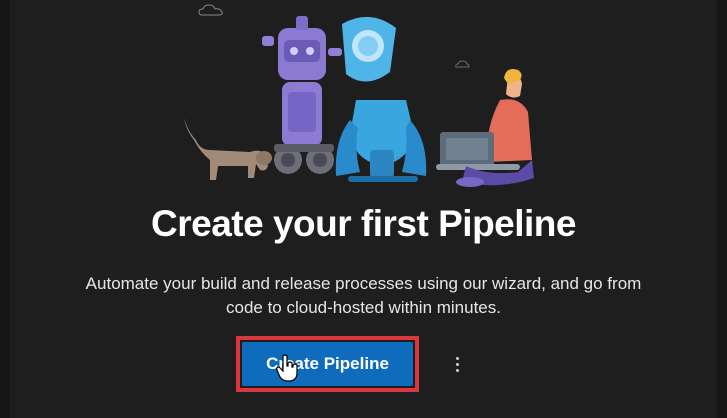 The height and width of the screenshot is (418, 727). I want to click on rocket-illustration, so click(381, 99).